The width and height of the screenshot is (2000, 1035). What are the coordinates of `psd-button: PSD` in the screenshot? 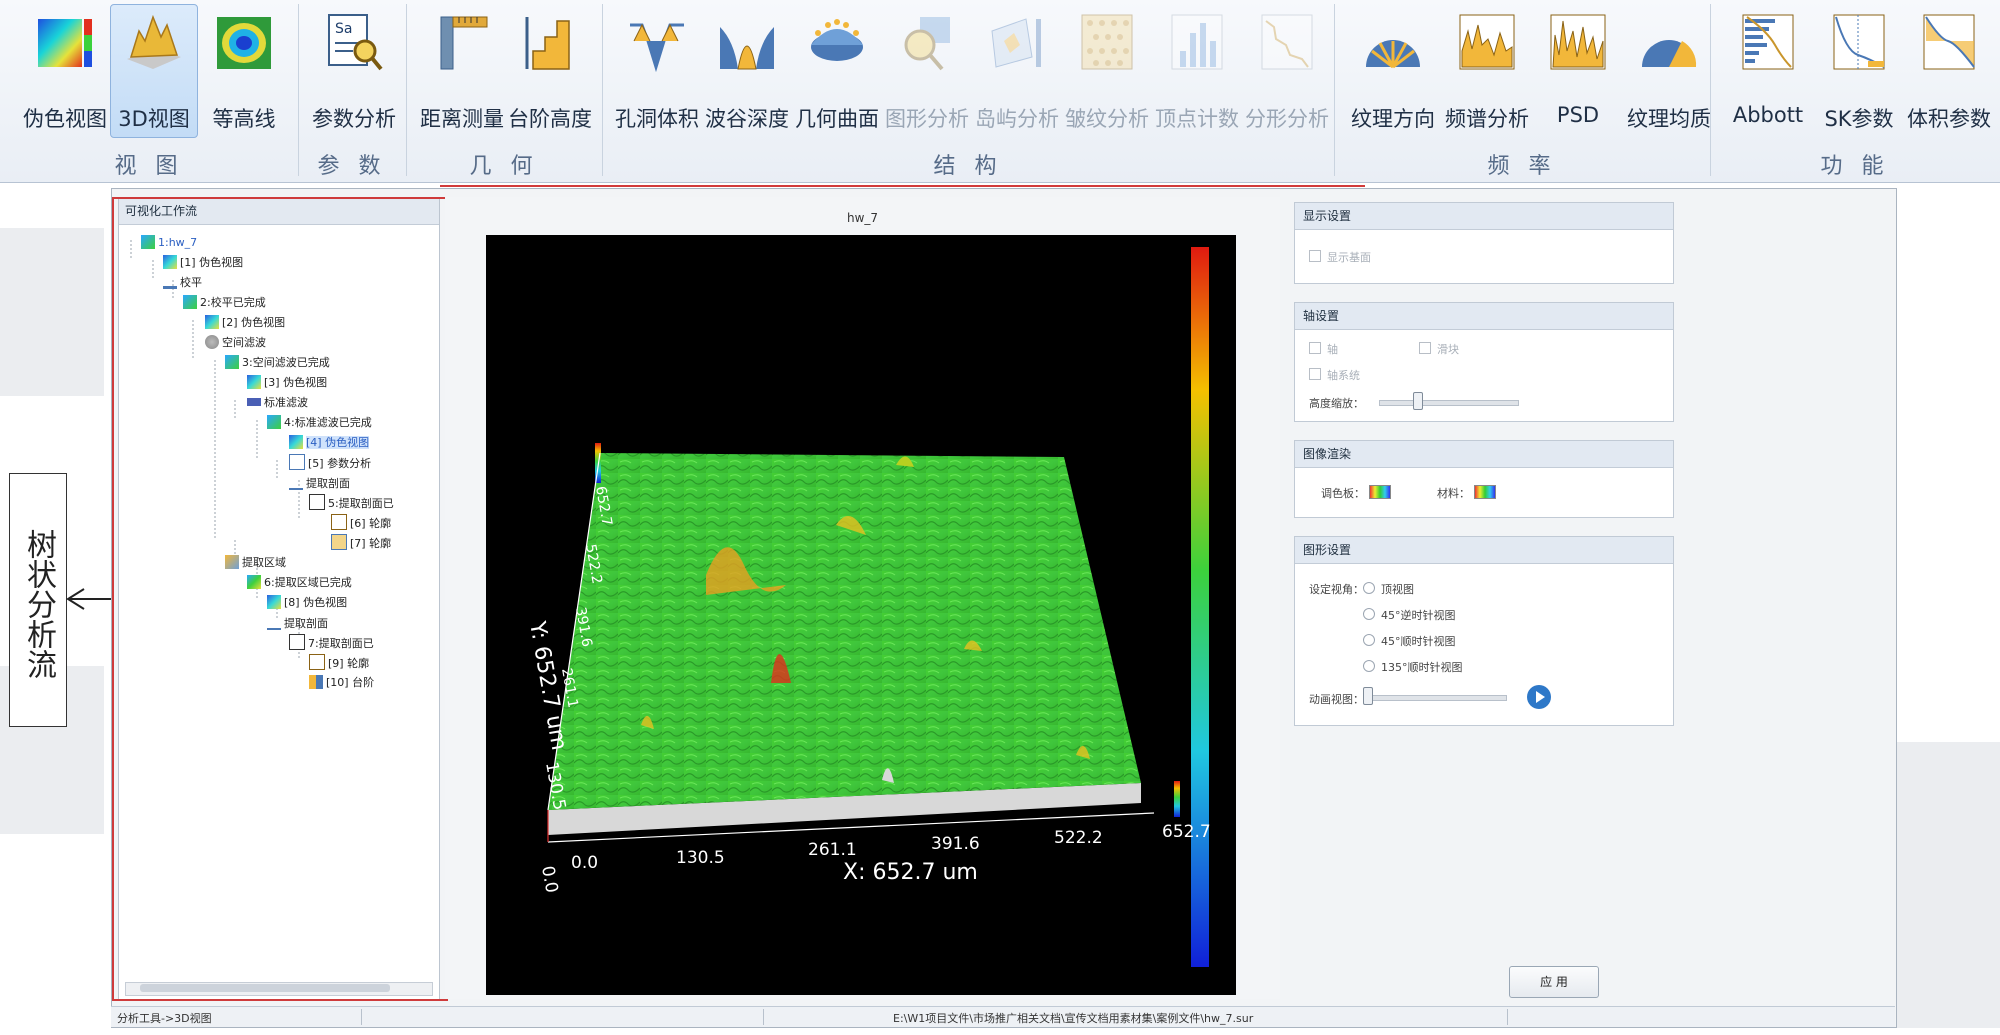 It's located at (1578, 71).